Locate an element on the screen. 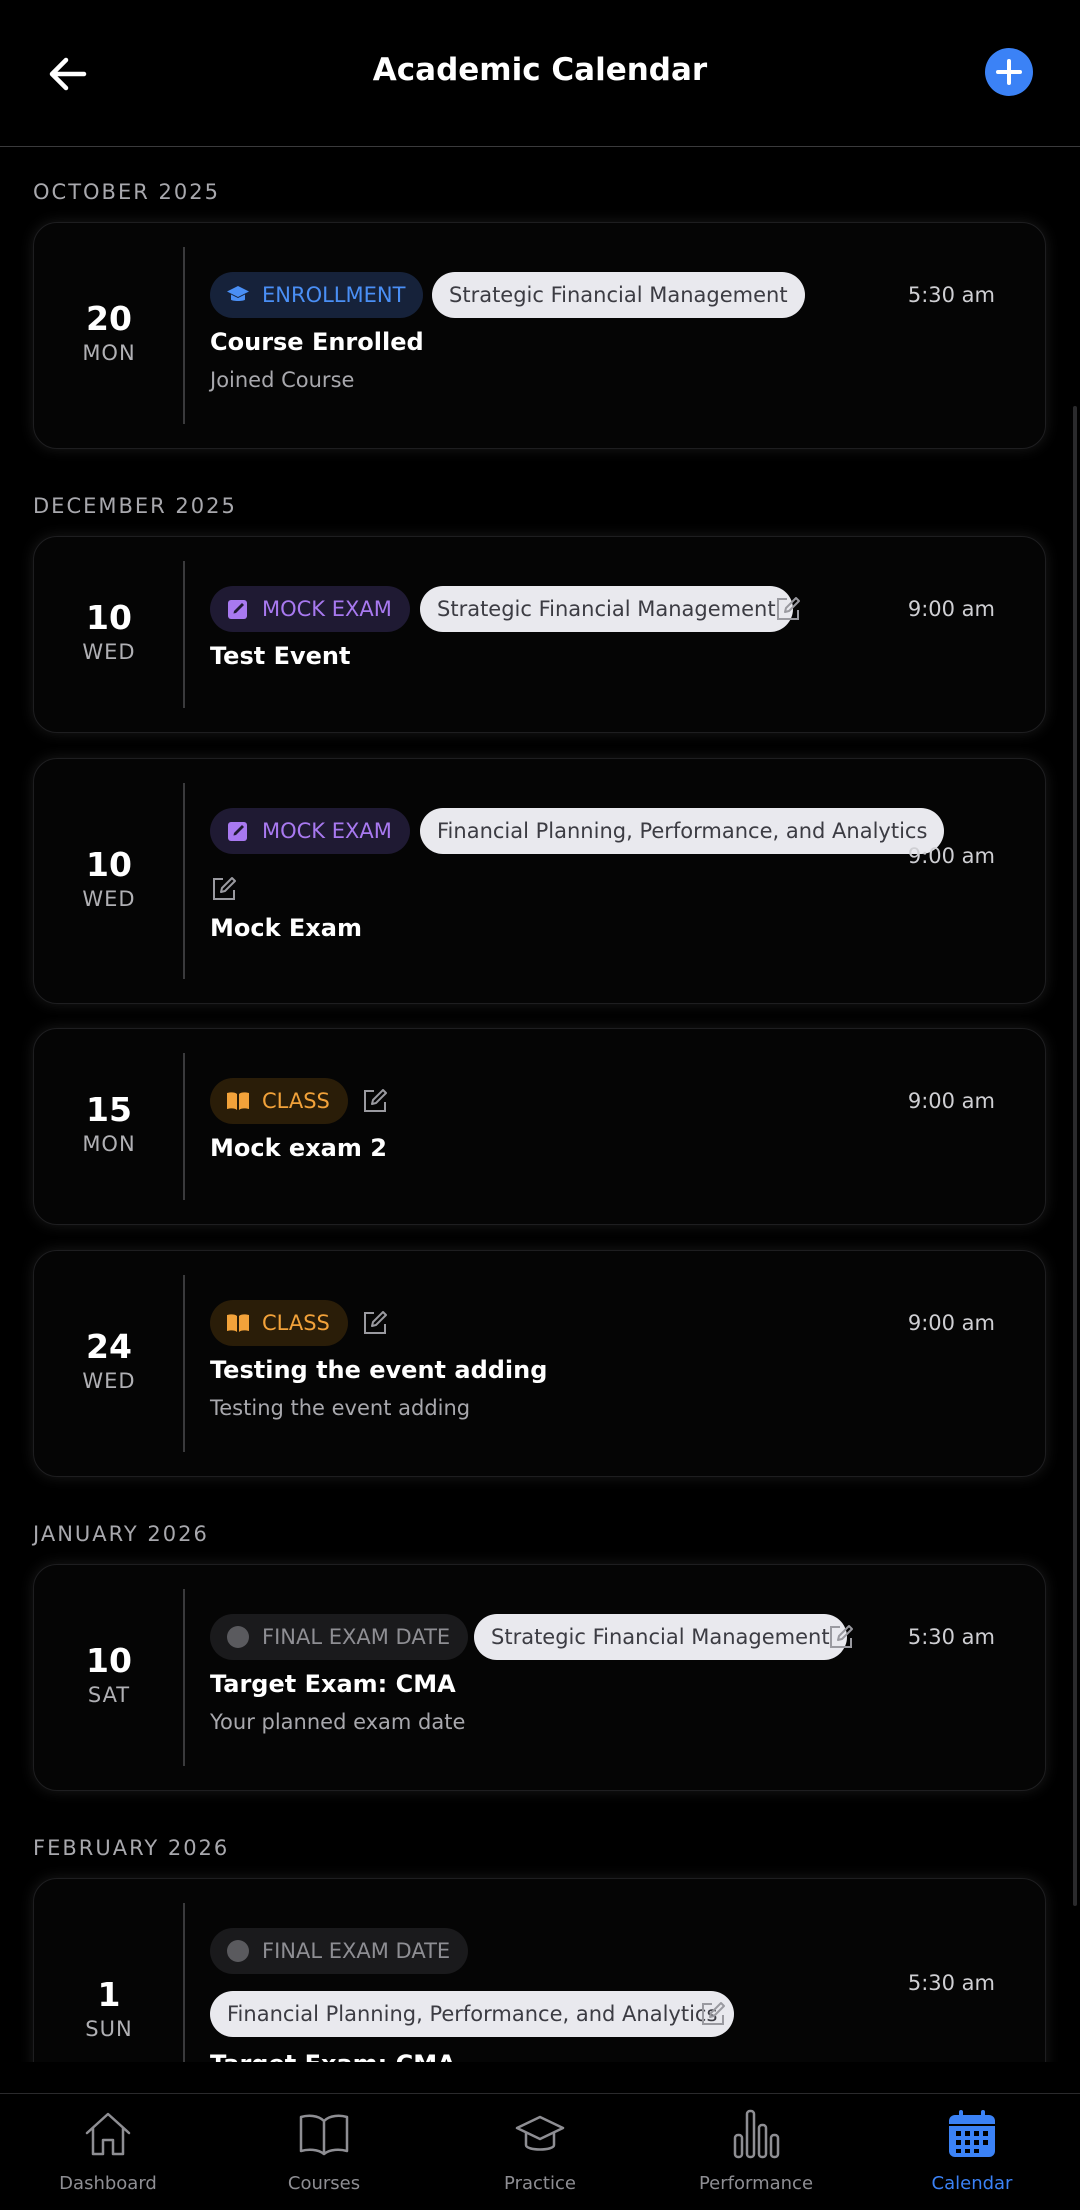 This screenshot has height=2210, width=1080. scrollbar is located at coordinates (1075, 1156).